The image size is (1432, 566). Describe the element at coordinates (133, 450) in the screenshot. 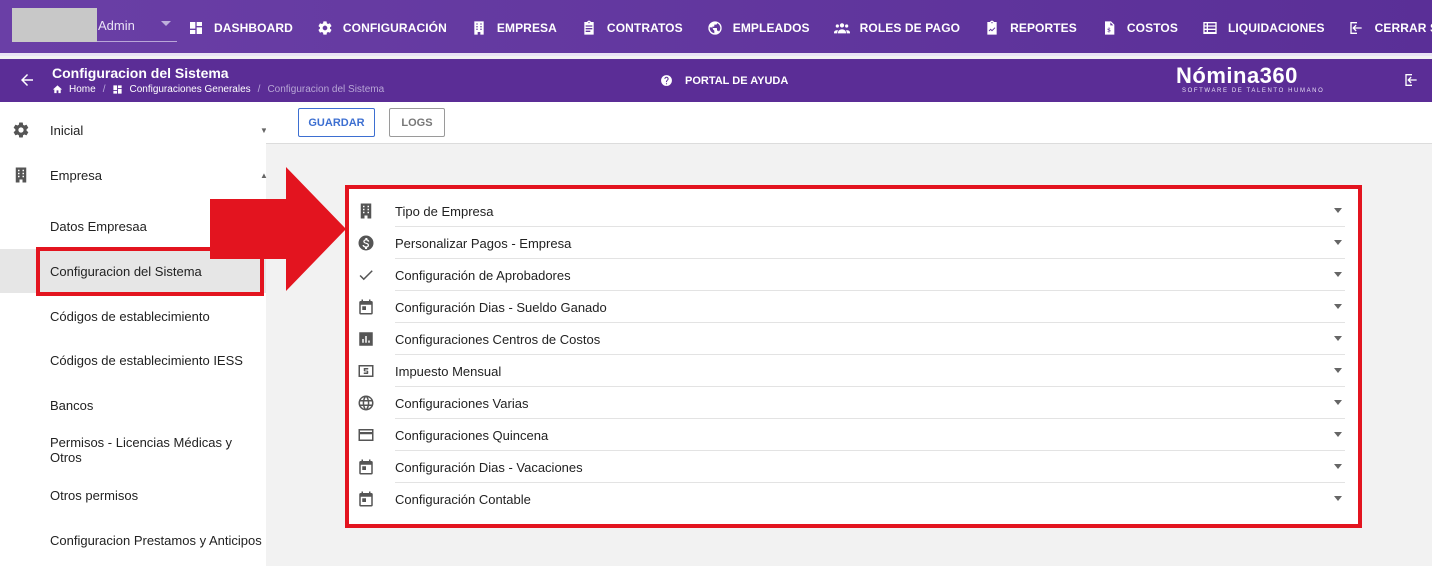

I see `sidebar-item-permisos-licencias: Permisos - Licencias Médicas y Otros` at that location.